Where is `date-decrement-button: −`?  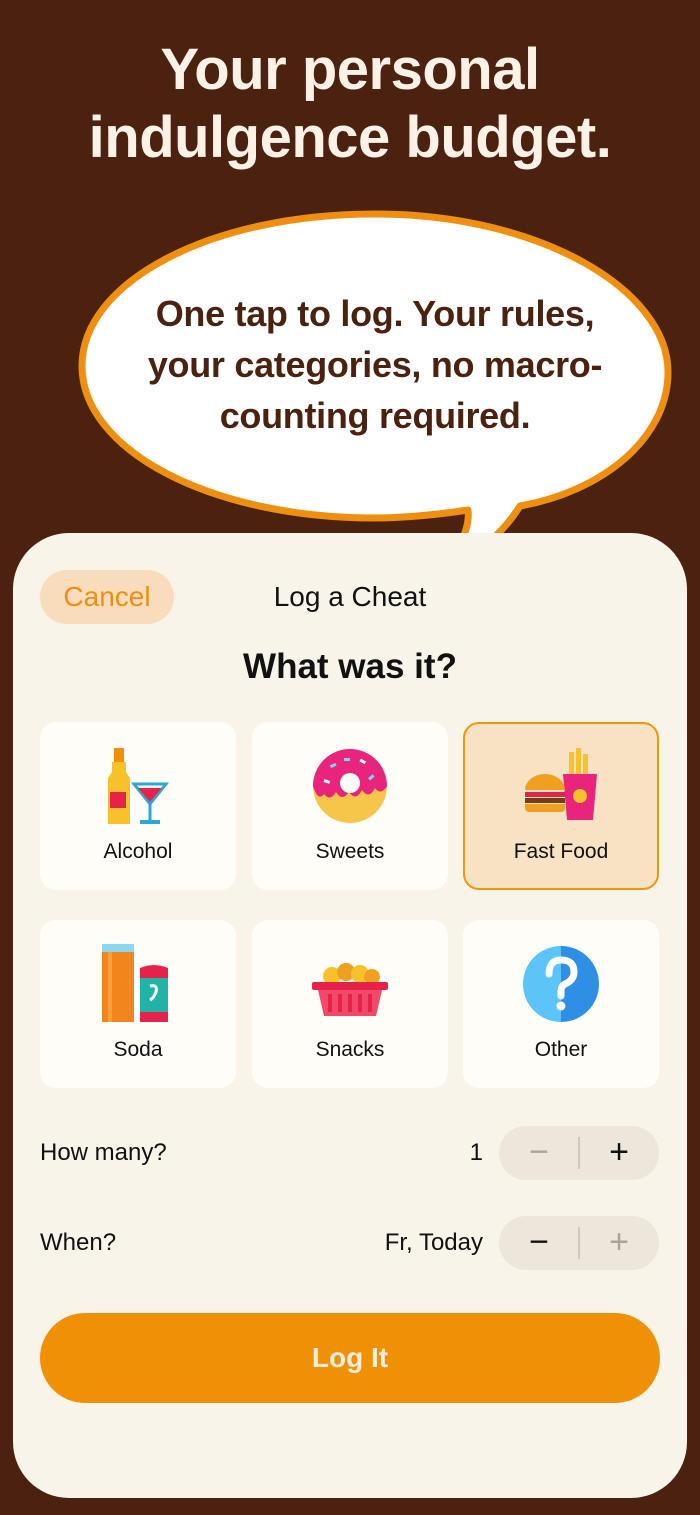 date-decrement-button: − is located at coordinates (539, 1243).